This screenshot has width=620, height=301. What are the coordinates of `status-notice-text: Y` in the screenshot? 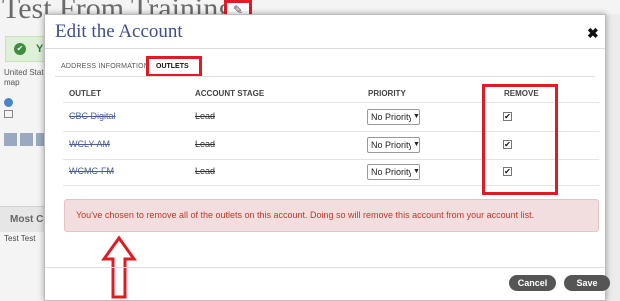 It's located at (40, 49).